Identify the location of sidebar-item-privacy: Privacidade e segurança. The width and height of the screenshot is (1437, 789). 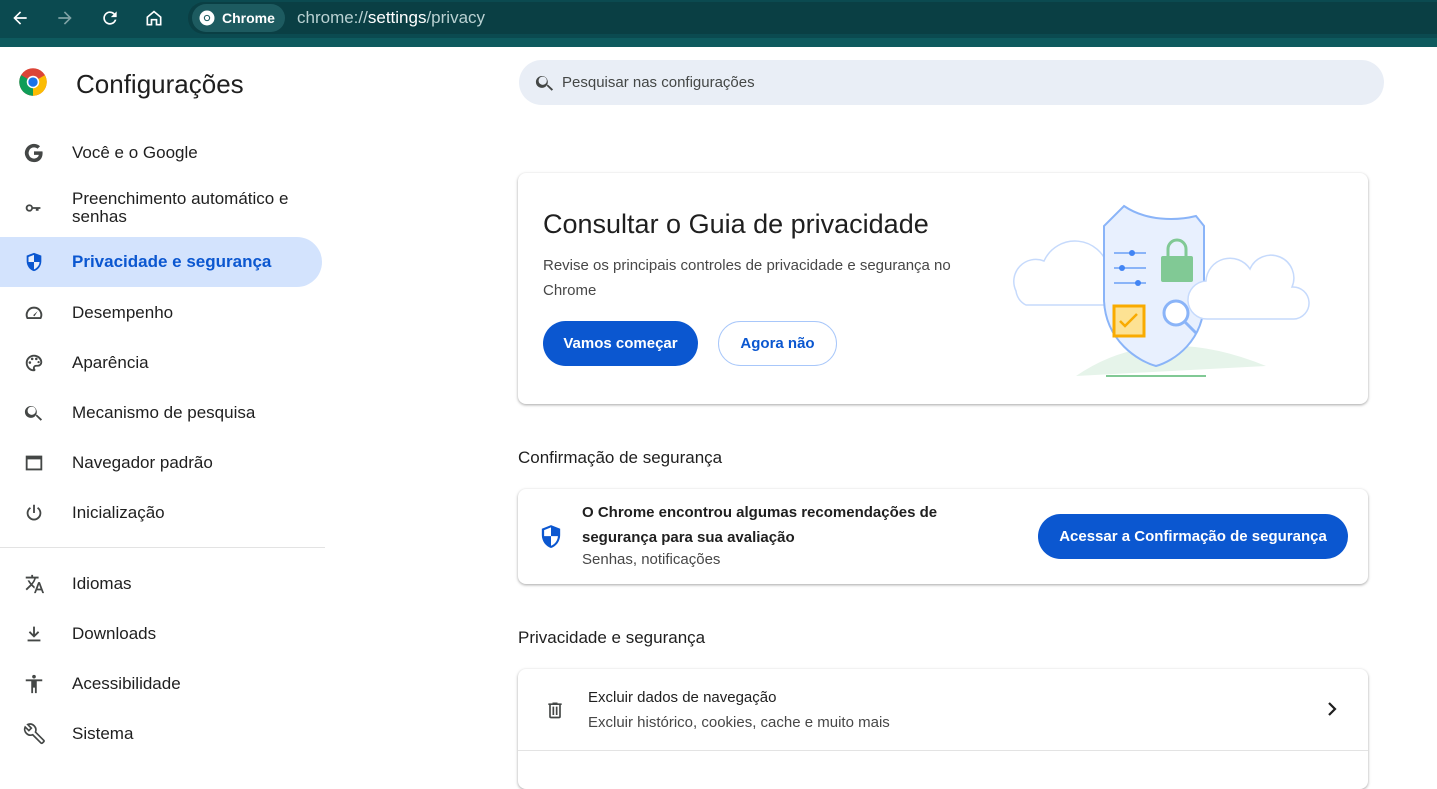
(161, 262).